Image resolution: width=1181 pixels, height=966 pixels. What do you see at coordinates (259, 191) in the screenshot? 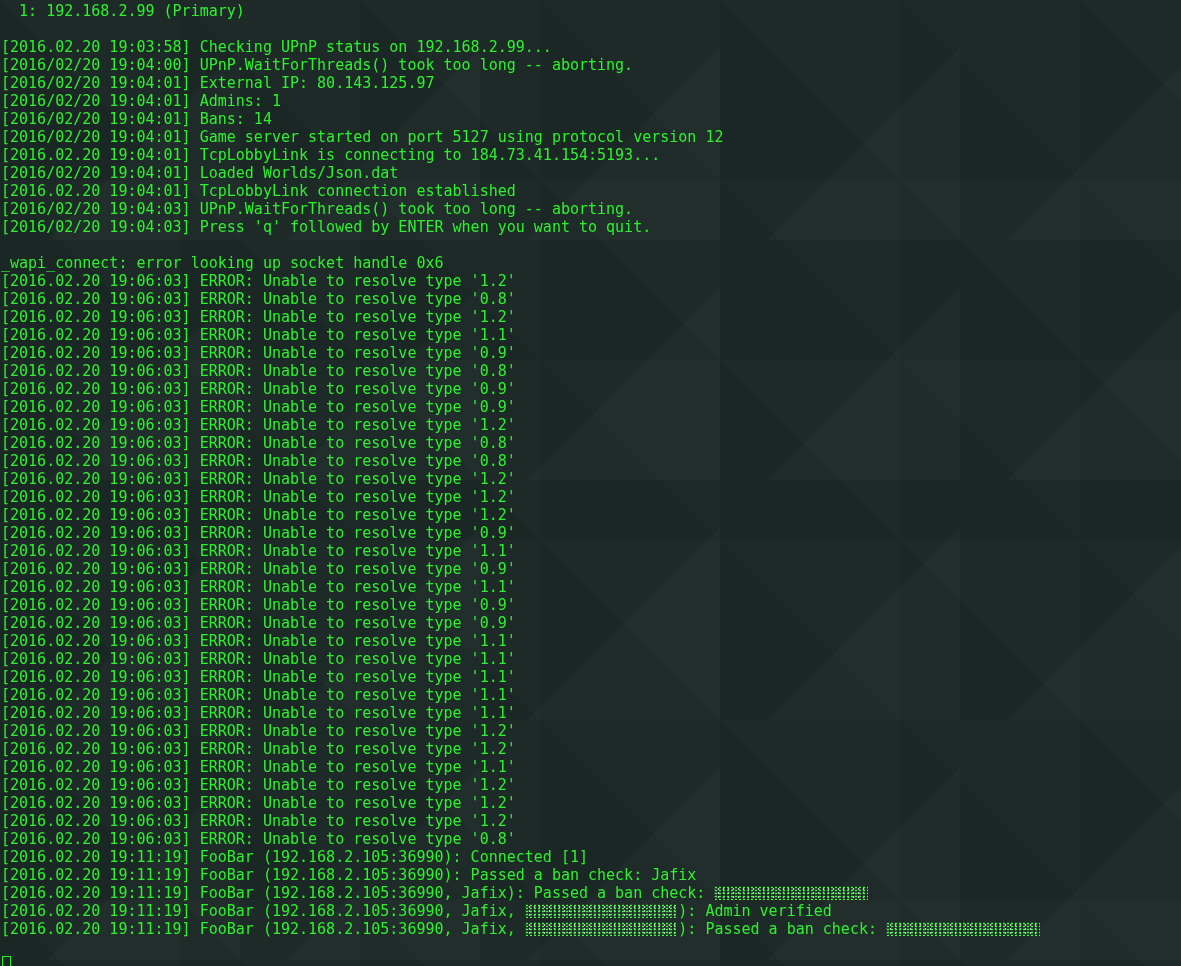
I see `log-line: [2016.02.20 19:04:01] TcpLobbyLink connection established` at bounding box center [259, 191].